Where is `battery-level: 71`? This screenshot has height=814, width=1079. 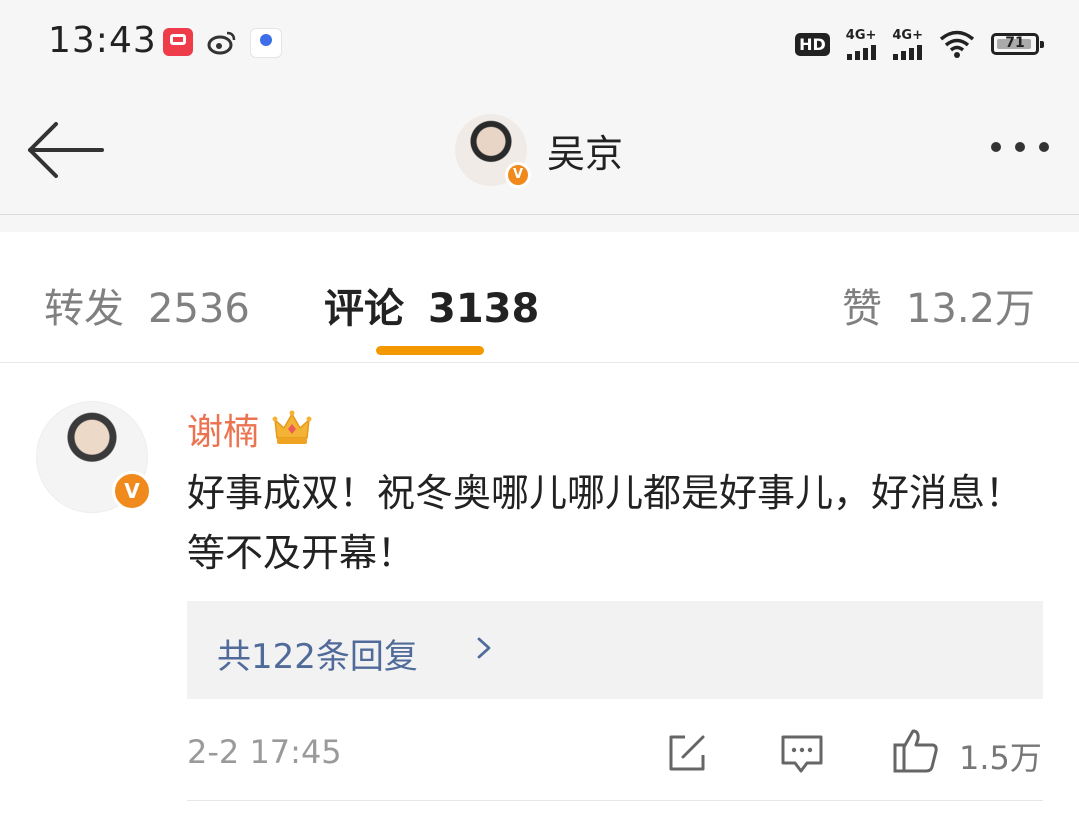
battery-level: 71 is located at coordinates (1015, 43).